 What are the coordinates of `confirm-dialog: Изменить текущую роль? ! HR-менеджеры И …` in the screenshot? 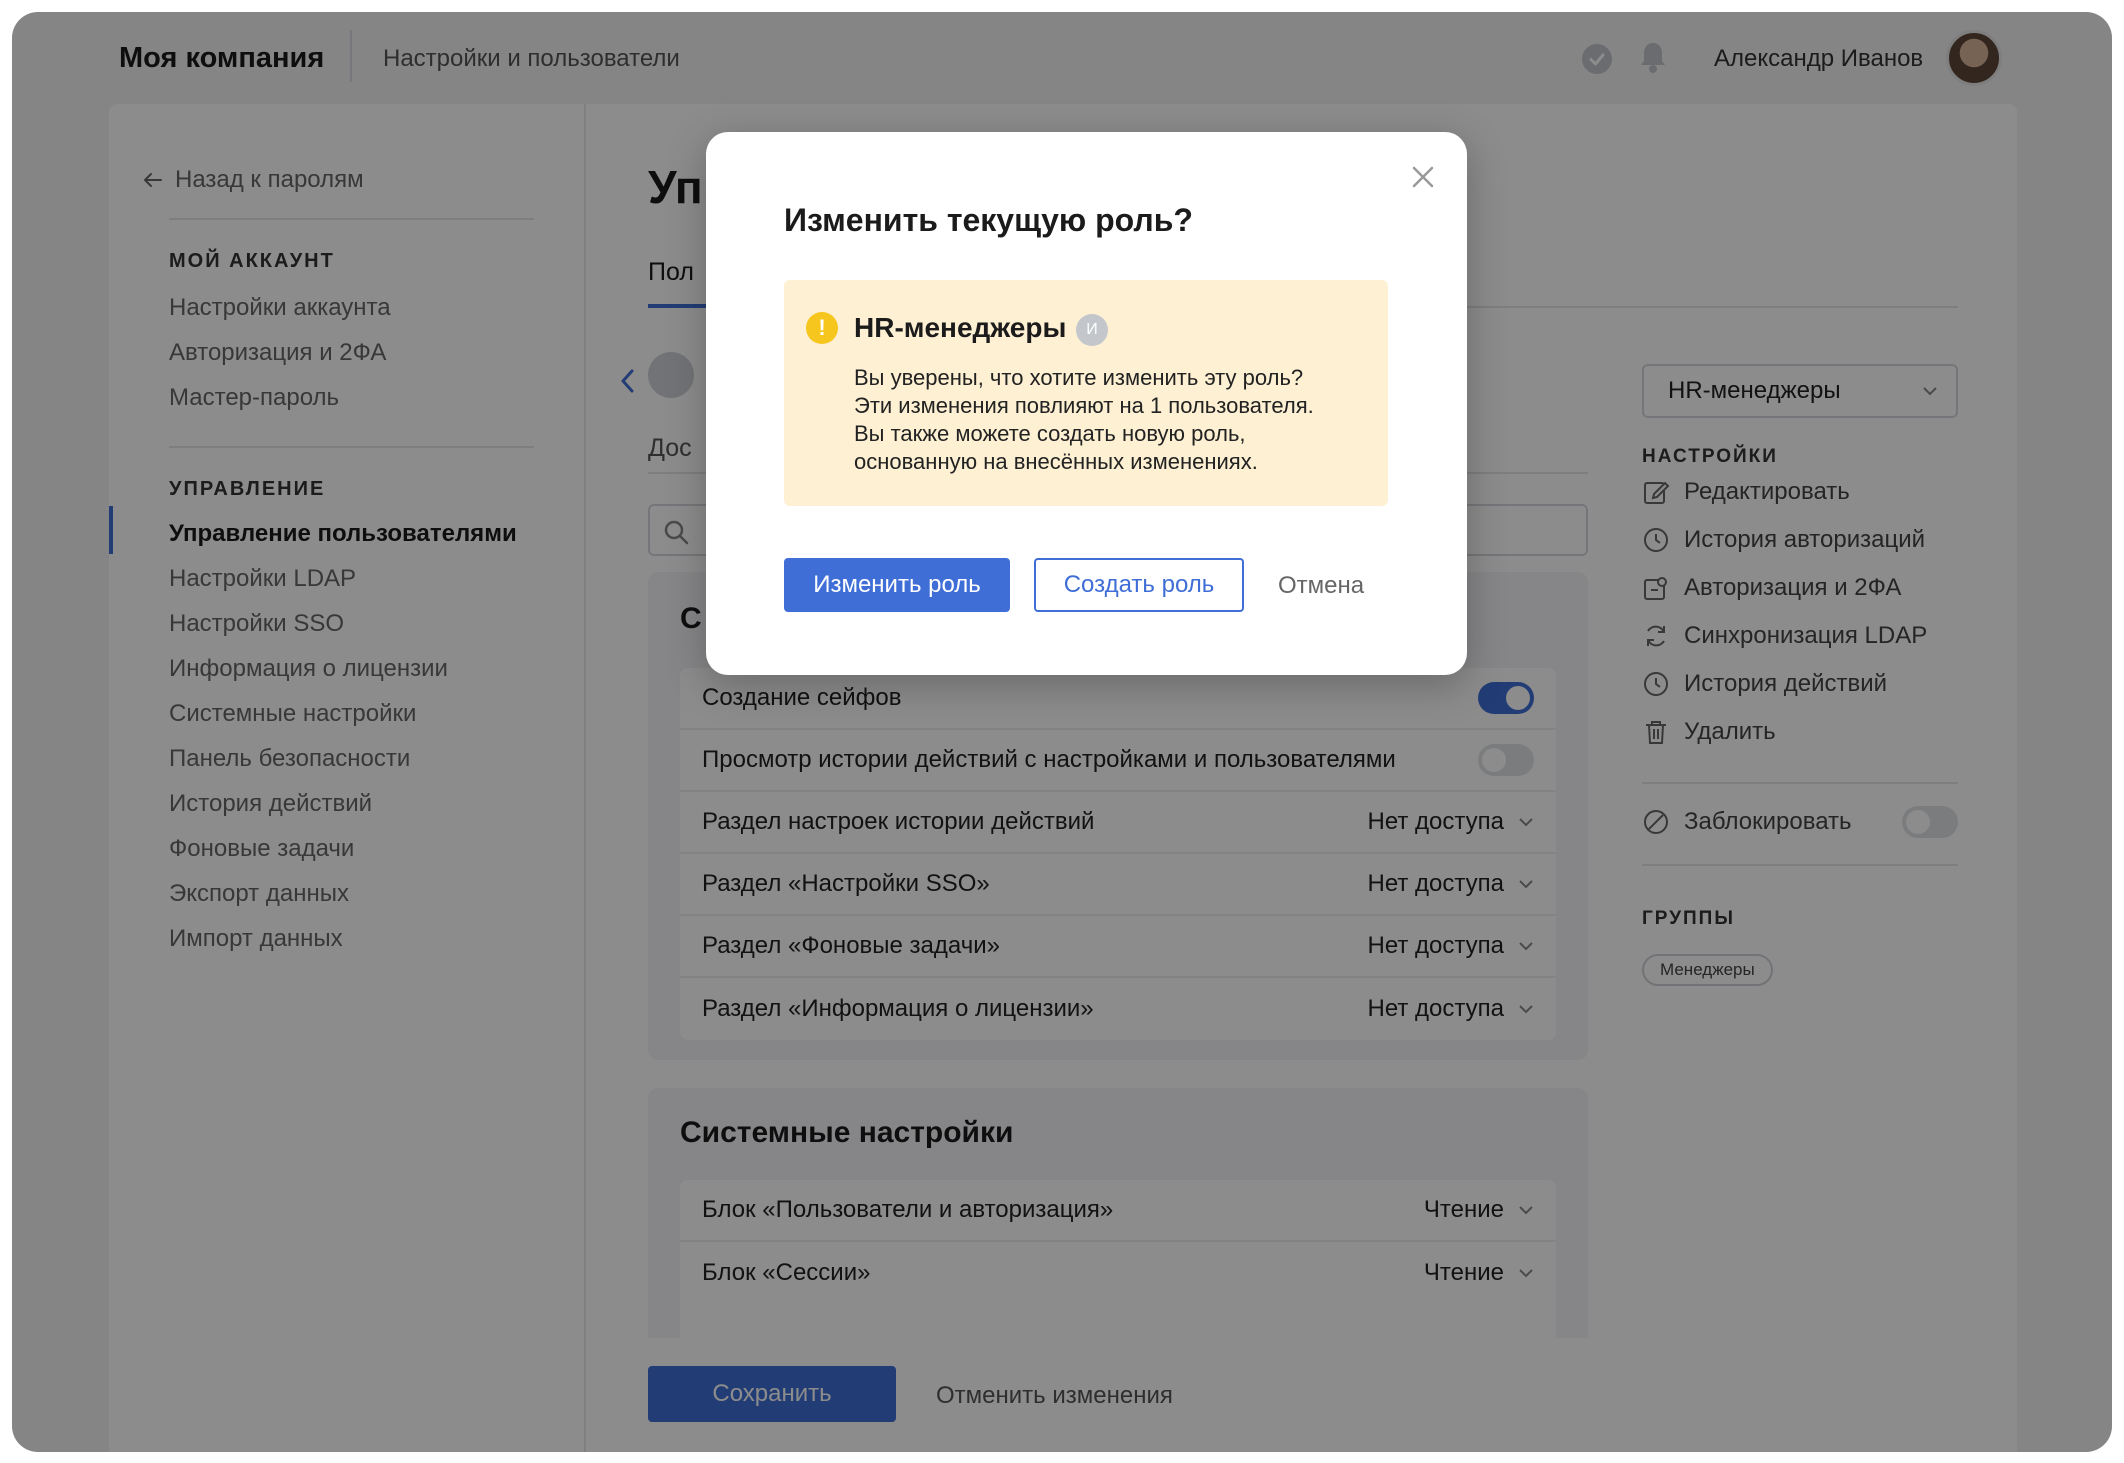 It's located at (1086, 403).